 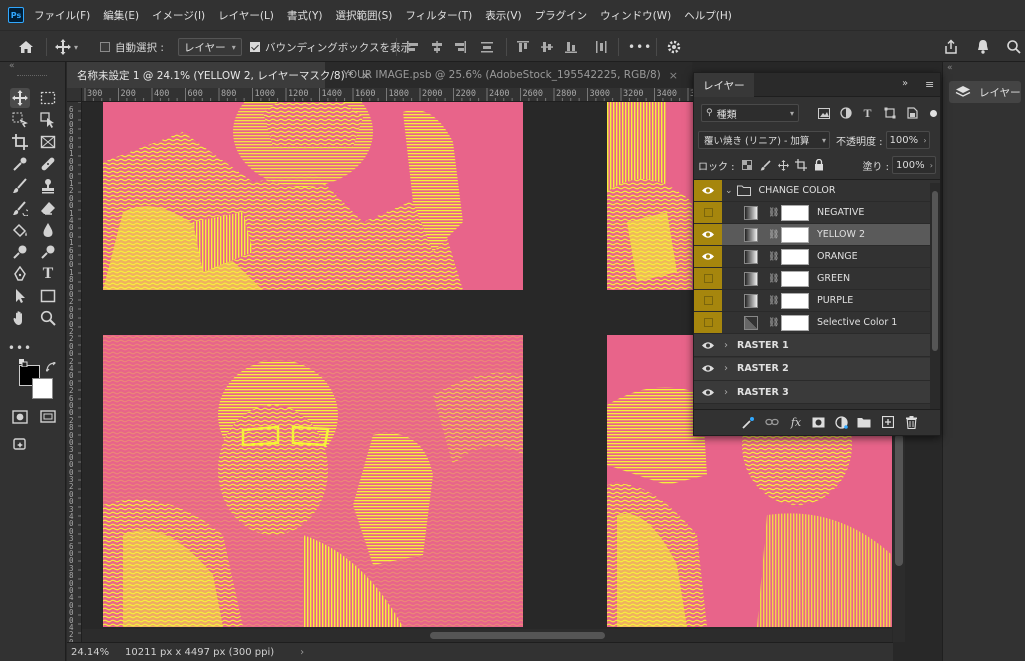 I want to click on layer-row-purple: ⛓ PURPLE, so click(x=812, y=301).